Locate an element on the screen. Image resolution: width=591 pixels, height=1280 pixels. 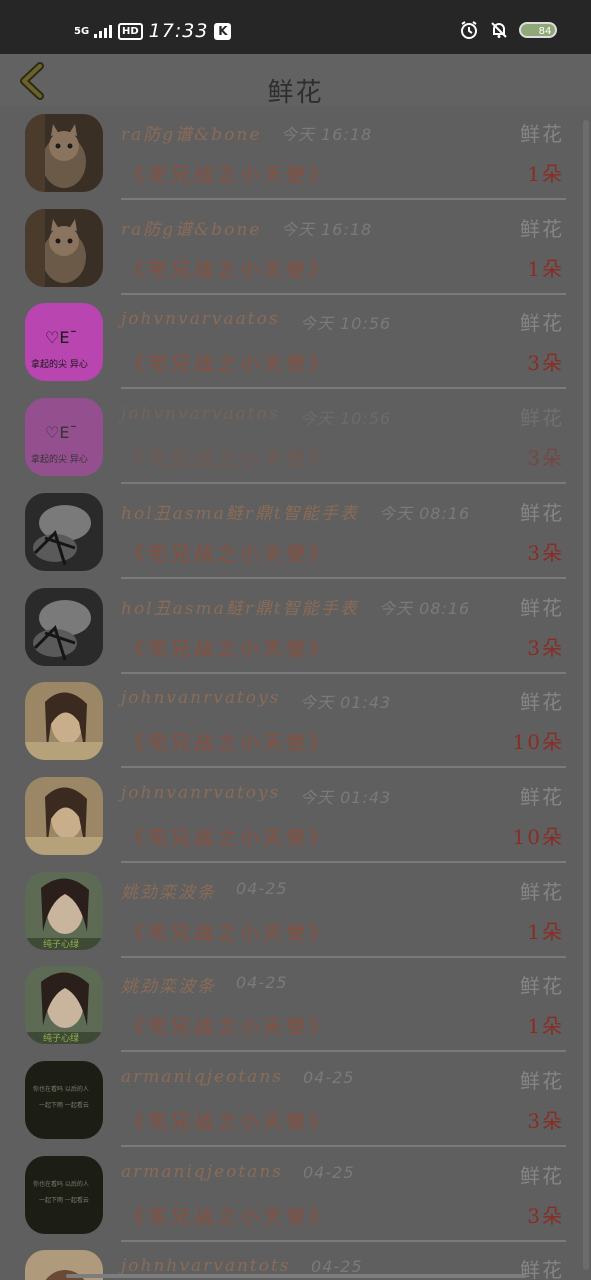
list-item: 纯子心绿 姚劲栾波条 04-25 鲜花《宅兄战之小天使》 1朵 is located at coordinates (295, 1005).